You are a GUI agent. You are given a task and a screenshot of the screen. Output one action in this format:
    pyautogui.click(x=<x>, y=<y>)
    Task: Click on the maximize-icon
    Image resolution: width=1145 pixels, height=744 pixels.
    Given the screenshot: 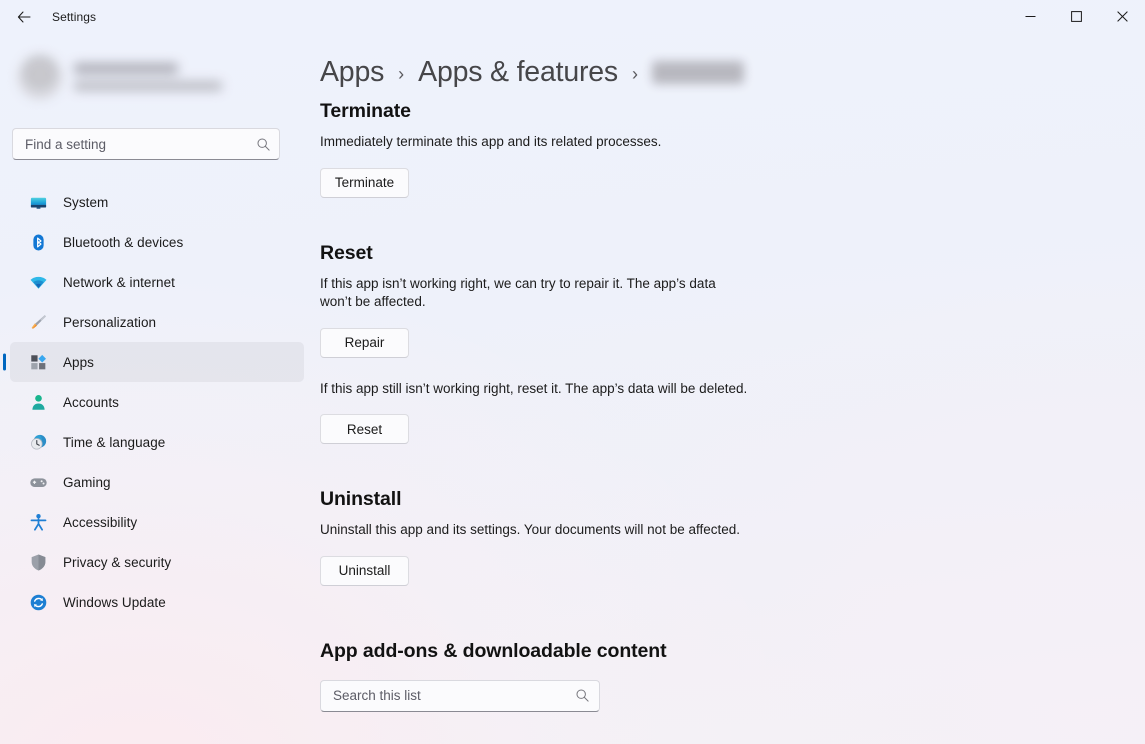 What is the action you would take?
    pyautogui.click(x=1076, y=16)
    